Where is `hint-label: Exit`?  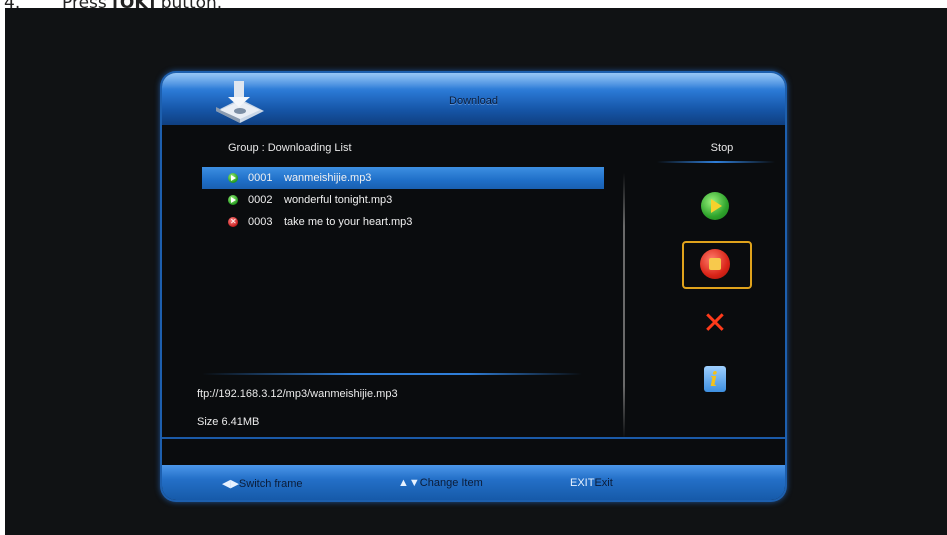 hint-label: Exit is located at coordinates (603, 483).